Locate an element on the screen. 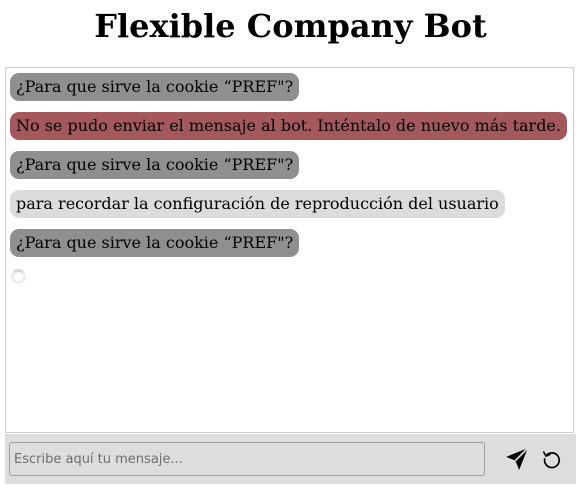  reset-button is located at coordinates (552, 459).